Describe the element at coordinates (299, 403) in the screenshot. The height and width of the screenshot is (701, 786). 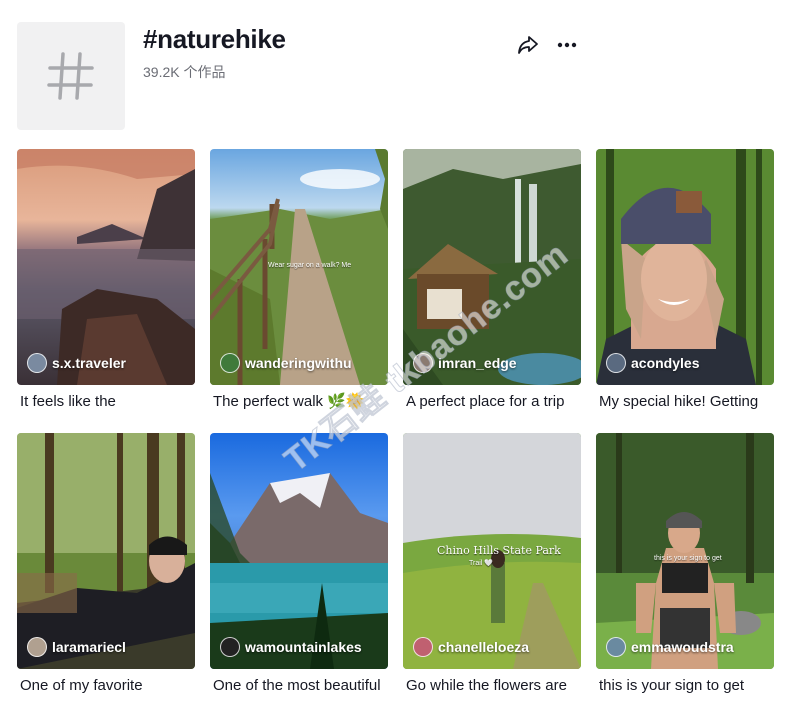
I see `video-caption: The perfect walk 🌿🌞` at that location.